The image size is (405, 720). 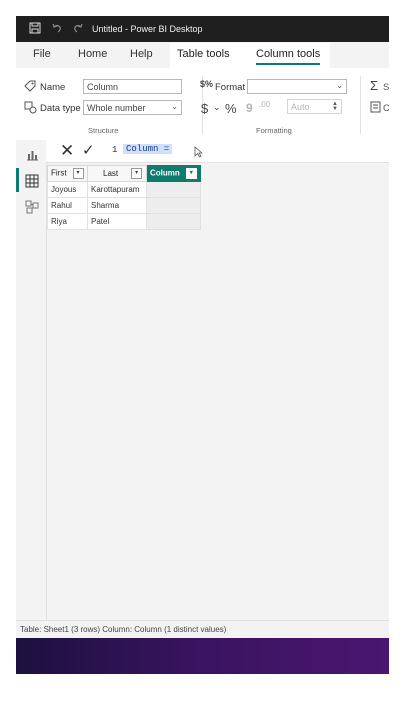 What do you see at coordinates (231, 108) in the screenshot?
I see `percent-icon: %` at bounding box center [231, 108].